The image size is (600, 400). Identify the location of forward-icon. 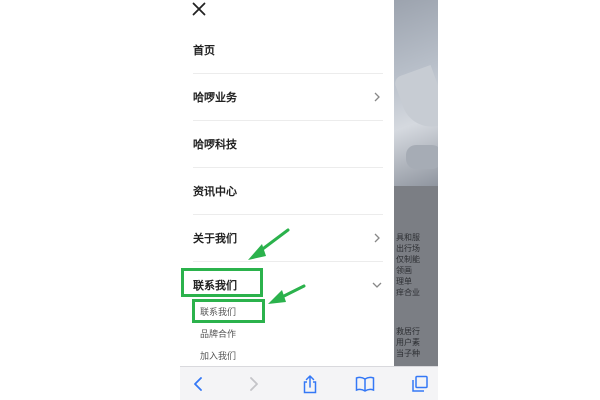
(254, 384).